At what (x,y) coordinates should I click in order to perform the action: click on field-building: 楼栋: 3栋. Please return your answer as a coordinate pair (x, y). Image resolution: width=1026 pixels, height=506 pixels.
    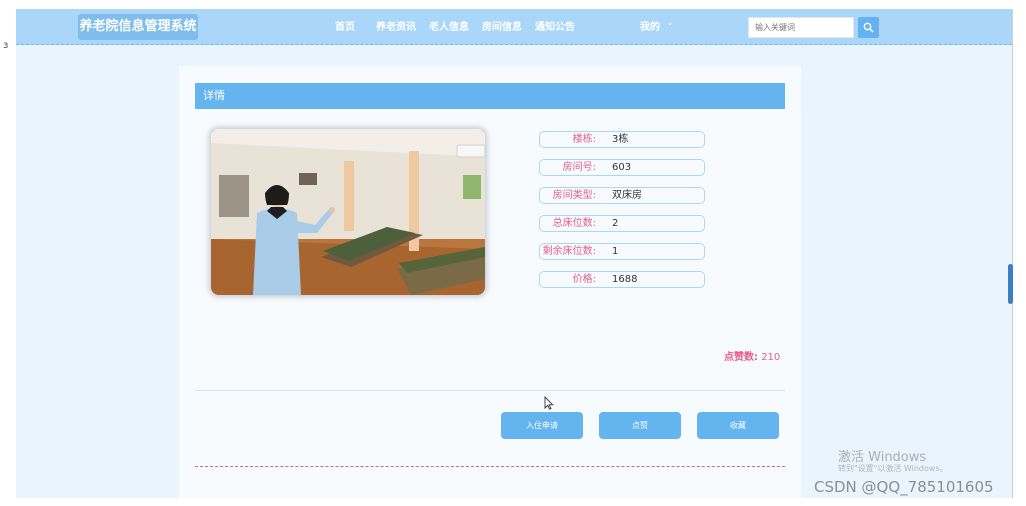
    Looking at the image, I should click on (622, 139).